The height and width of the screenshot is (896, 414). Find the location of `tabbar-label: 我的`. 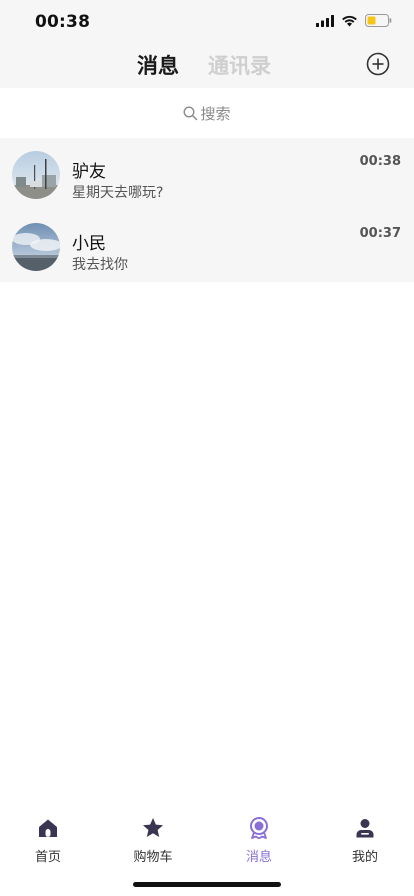

tabbar-label: 我的 is located at coordinates (364, 857).